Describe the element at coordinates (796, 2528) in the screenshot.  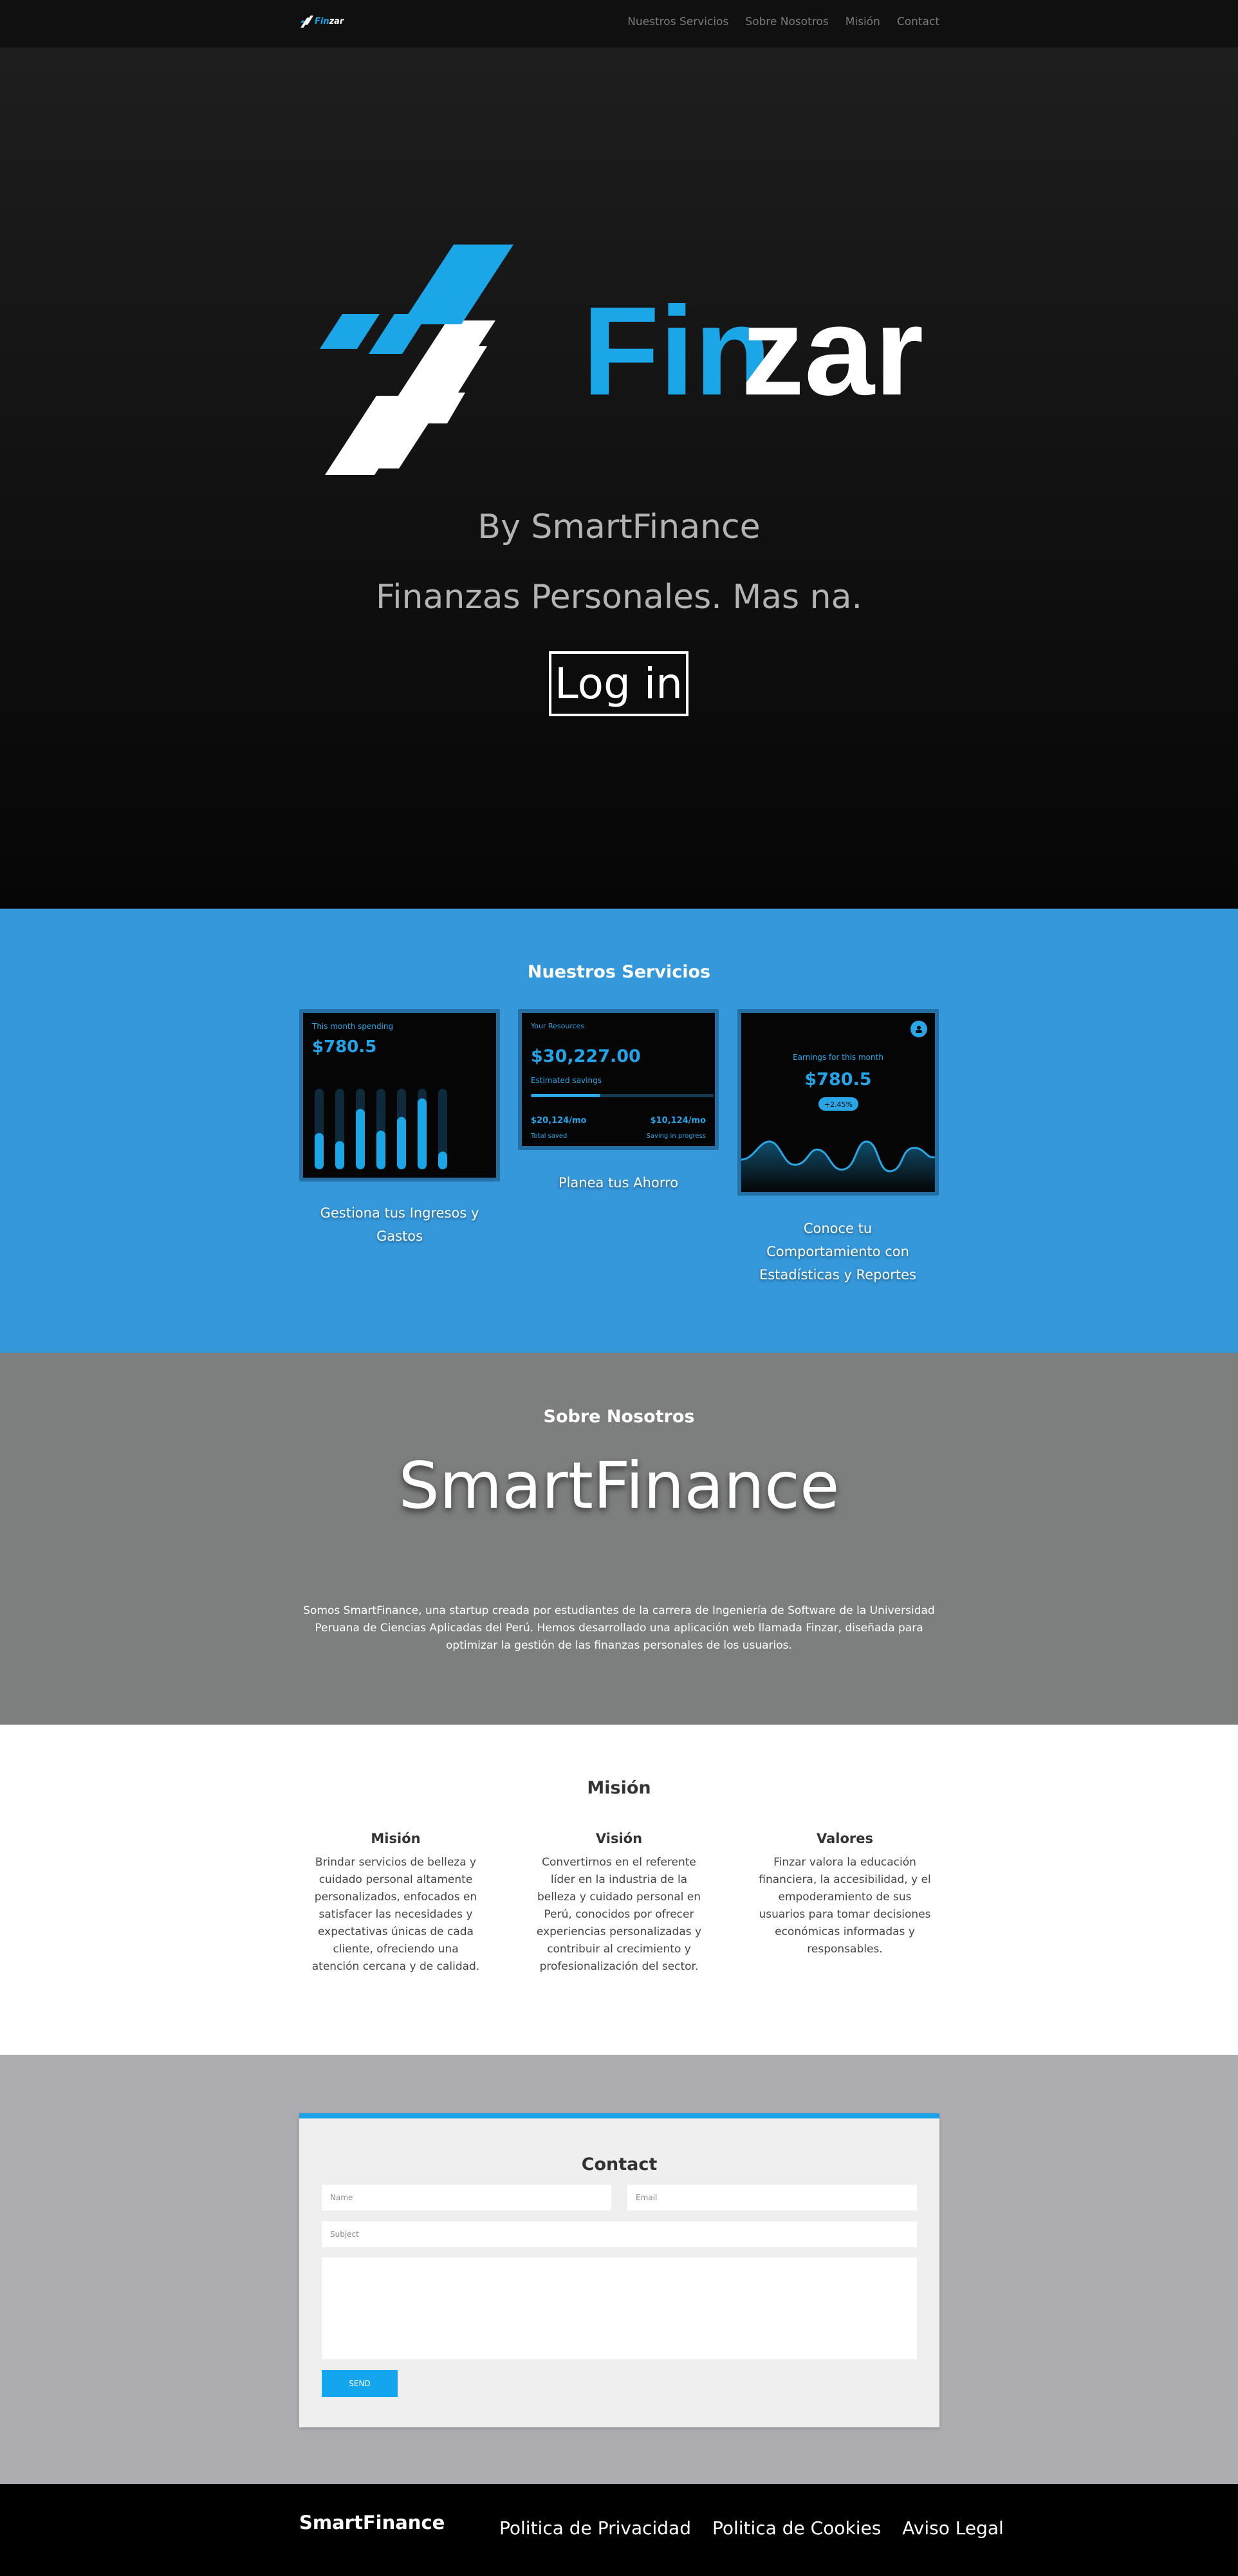
I see `footer-link-cookies: Politica de Cookies` at that location.